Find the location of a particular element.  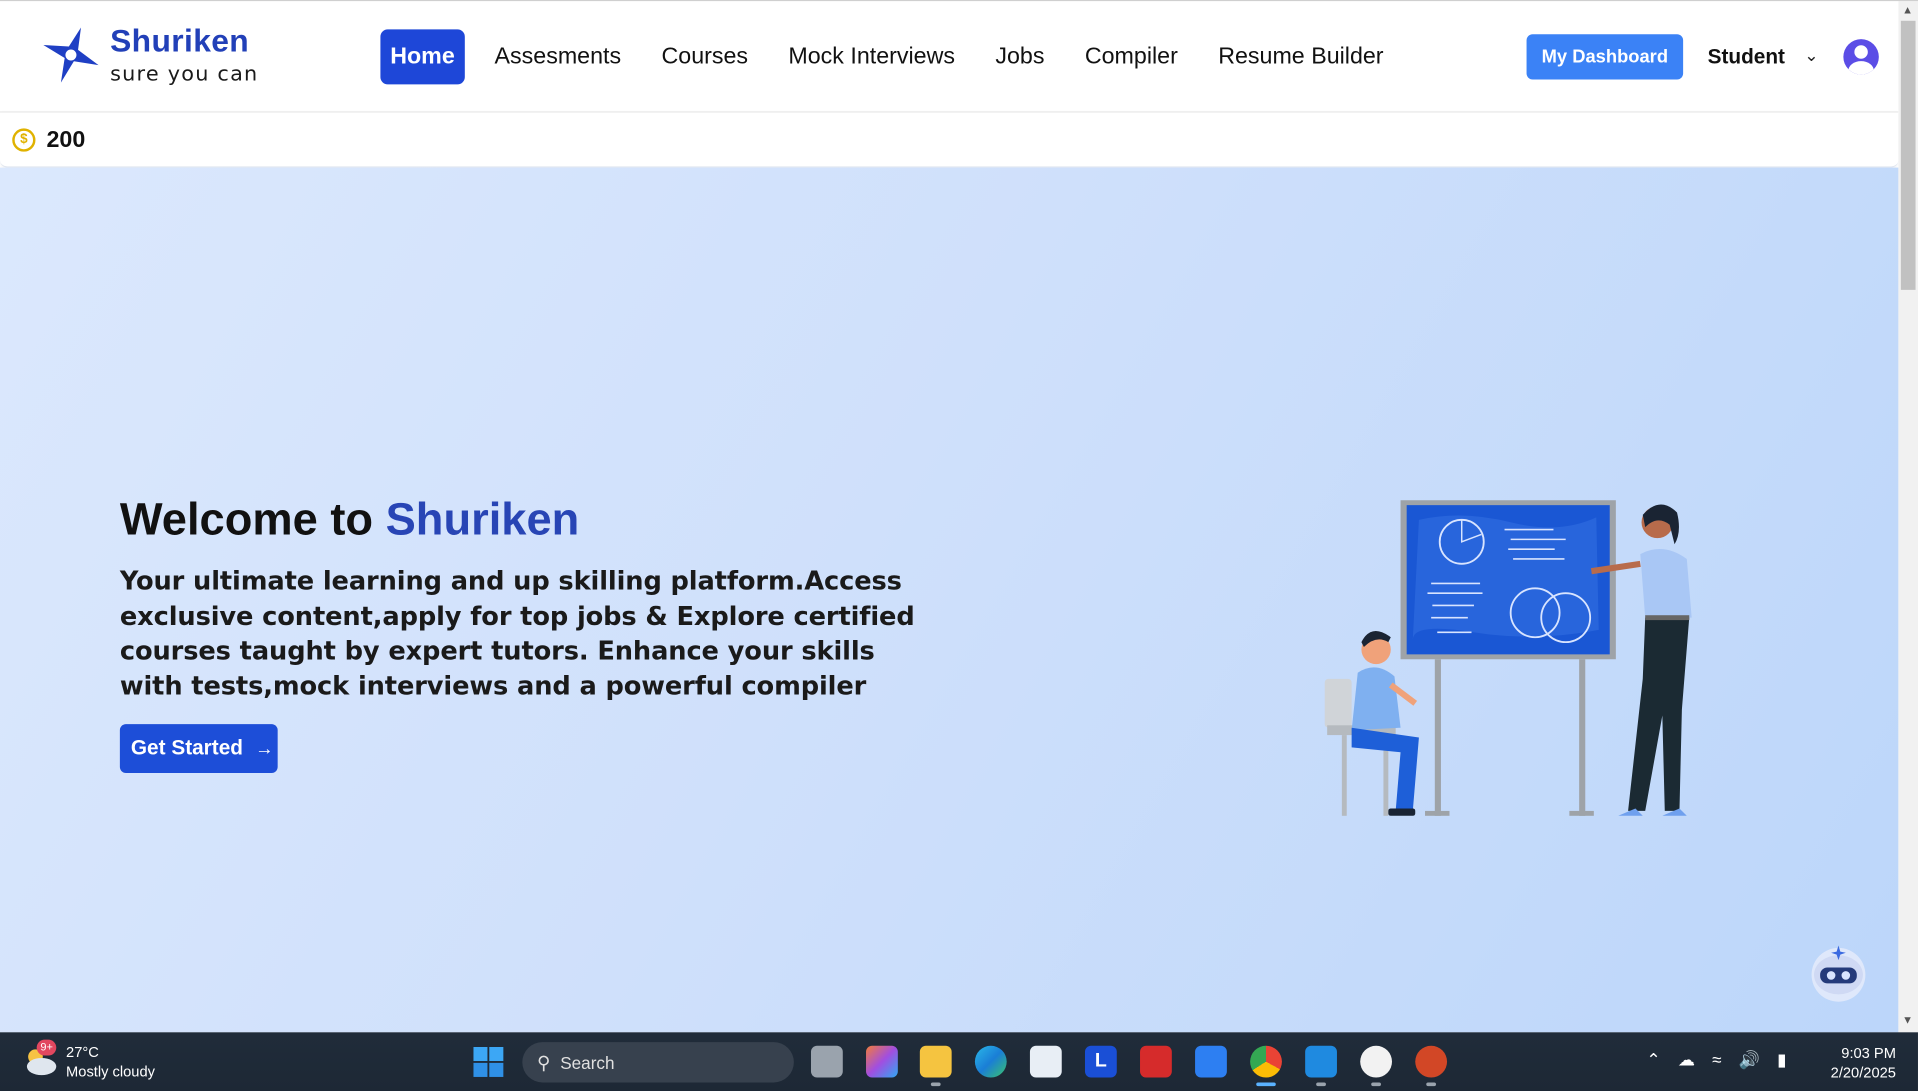

get-started-button: Get Started → is located at coordinates (198, 748).